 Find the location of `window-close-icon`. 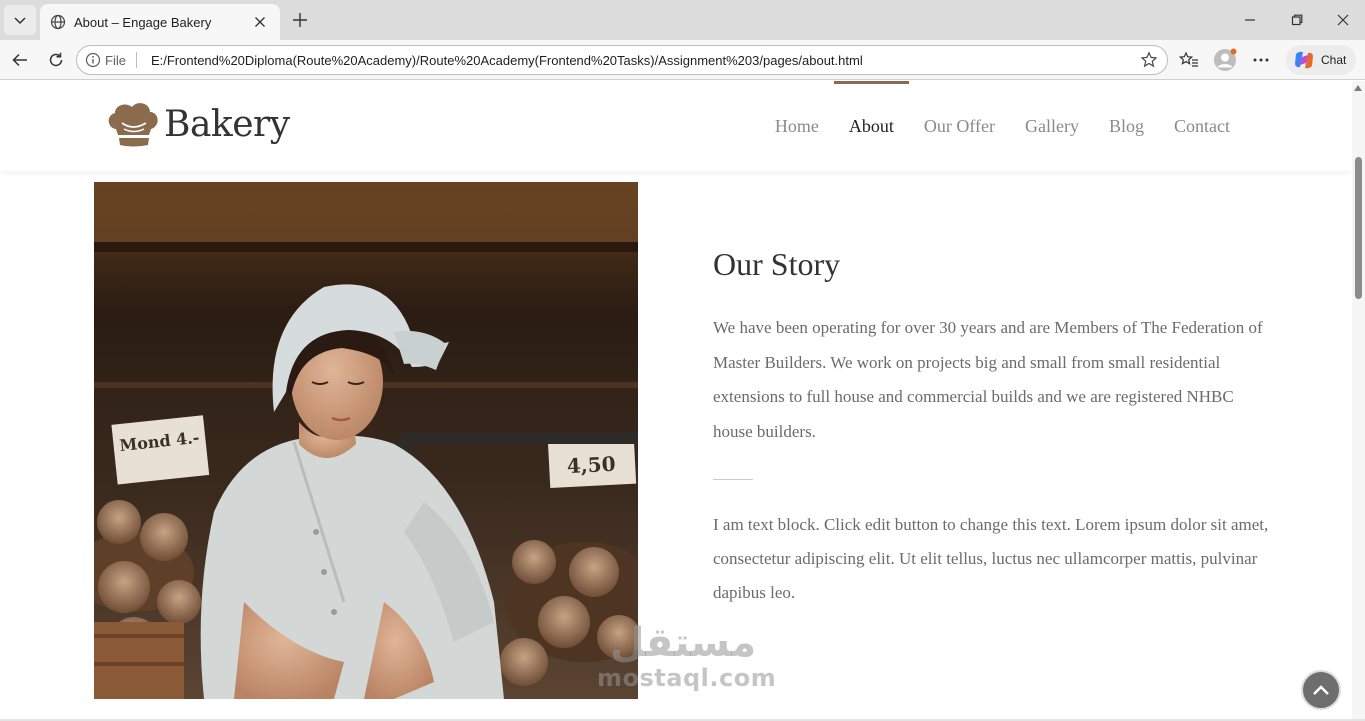

window-close-icon is located at coordinates (1343, 20).